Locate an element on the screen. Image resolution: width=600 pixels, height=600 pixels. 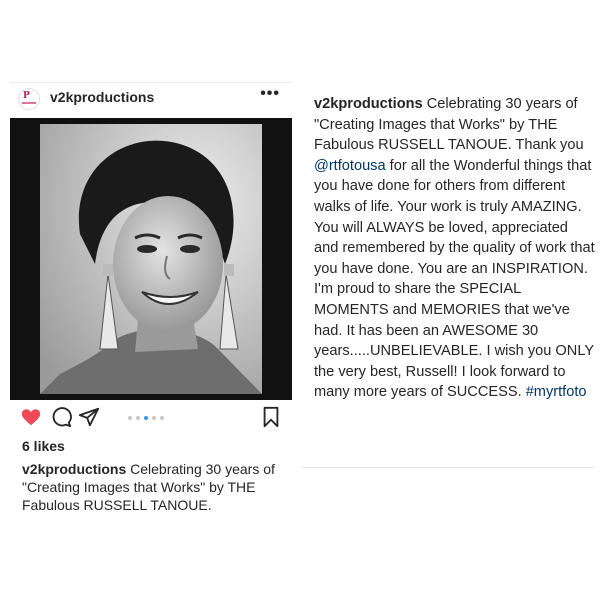
carousel-indicator is located at coordinates (146, 418).